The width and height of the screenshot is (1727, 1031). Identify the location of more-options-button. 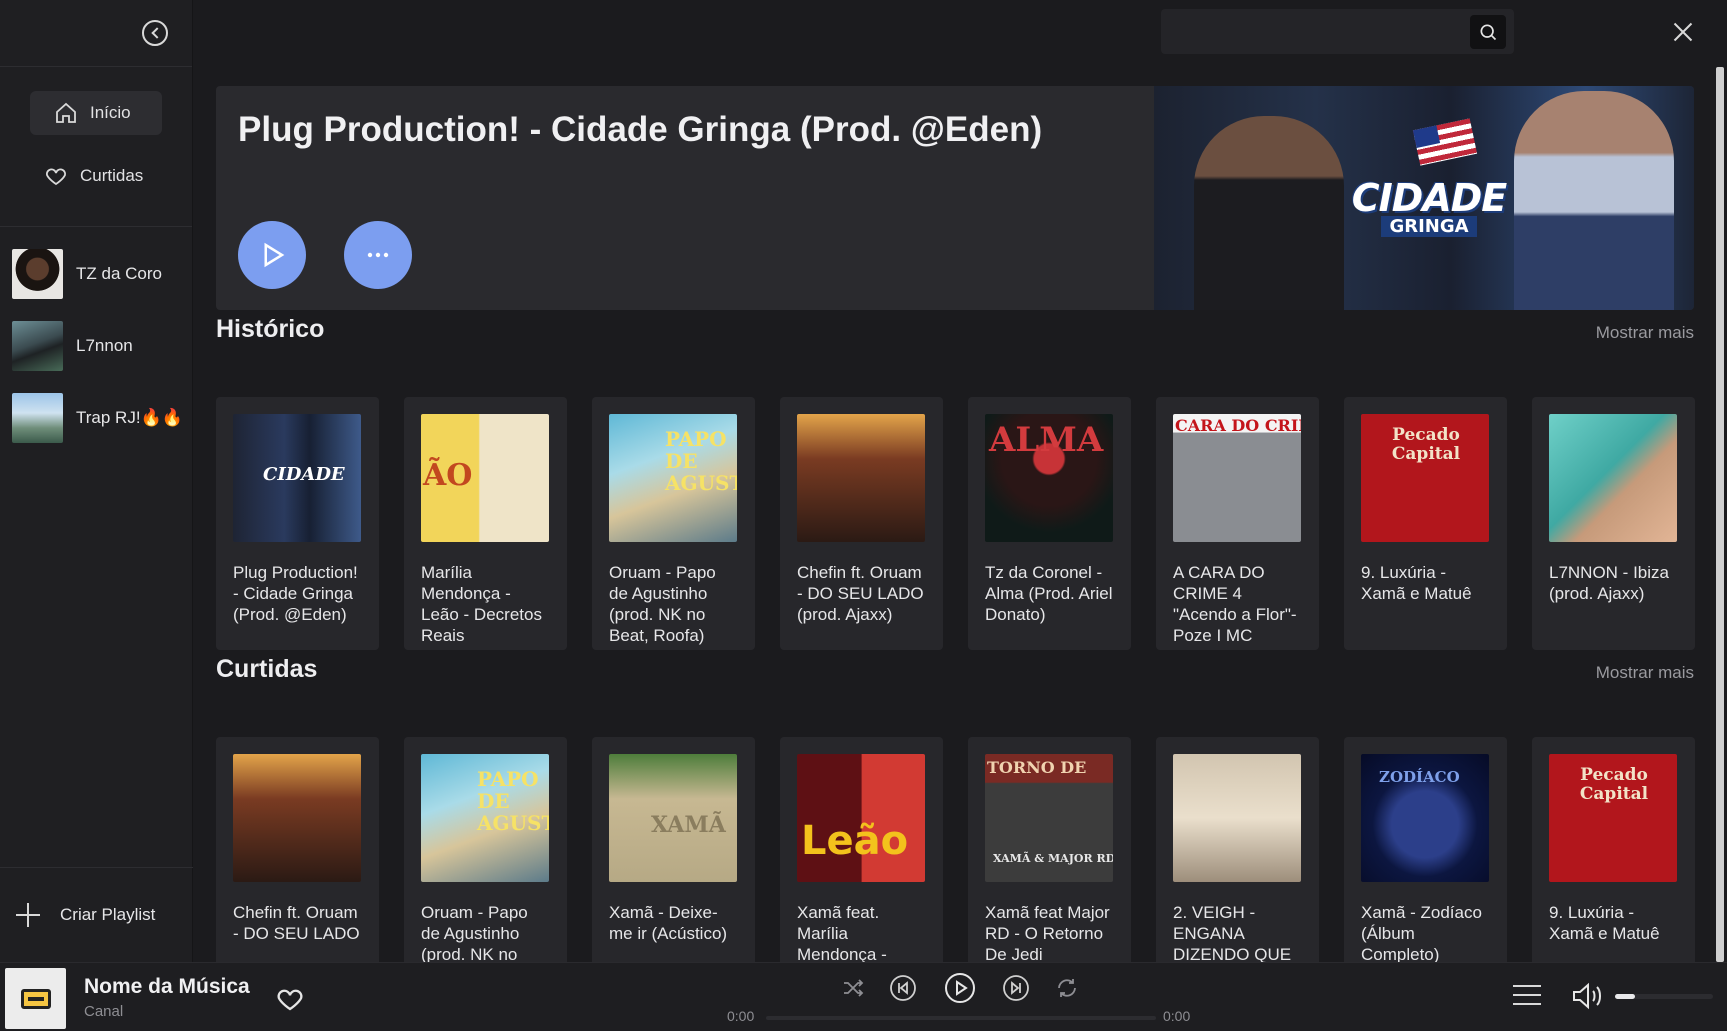
(378, 255).